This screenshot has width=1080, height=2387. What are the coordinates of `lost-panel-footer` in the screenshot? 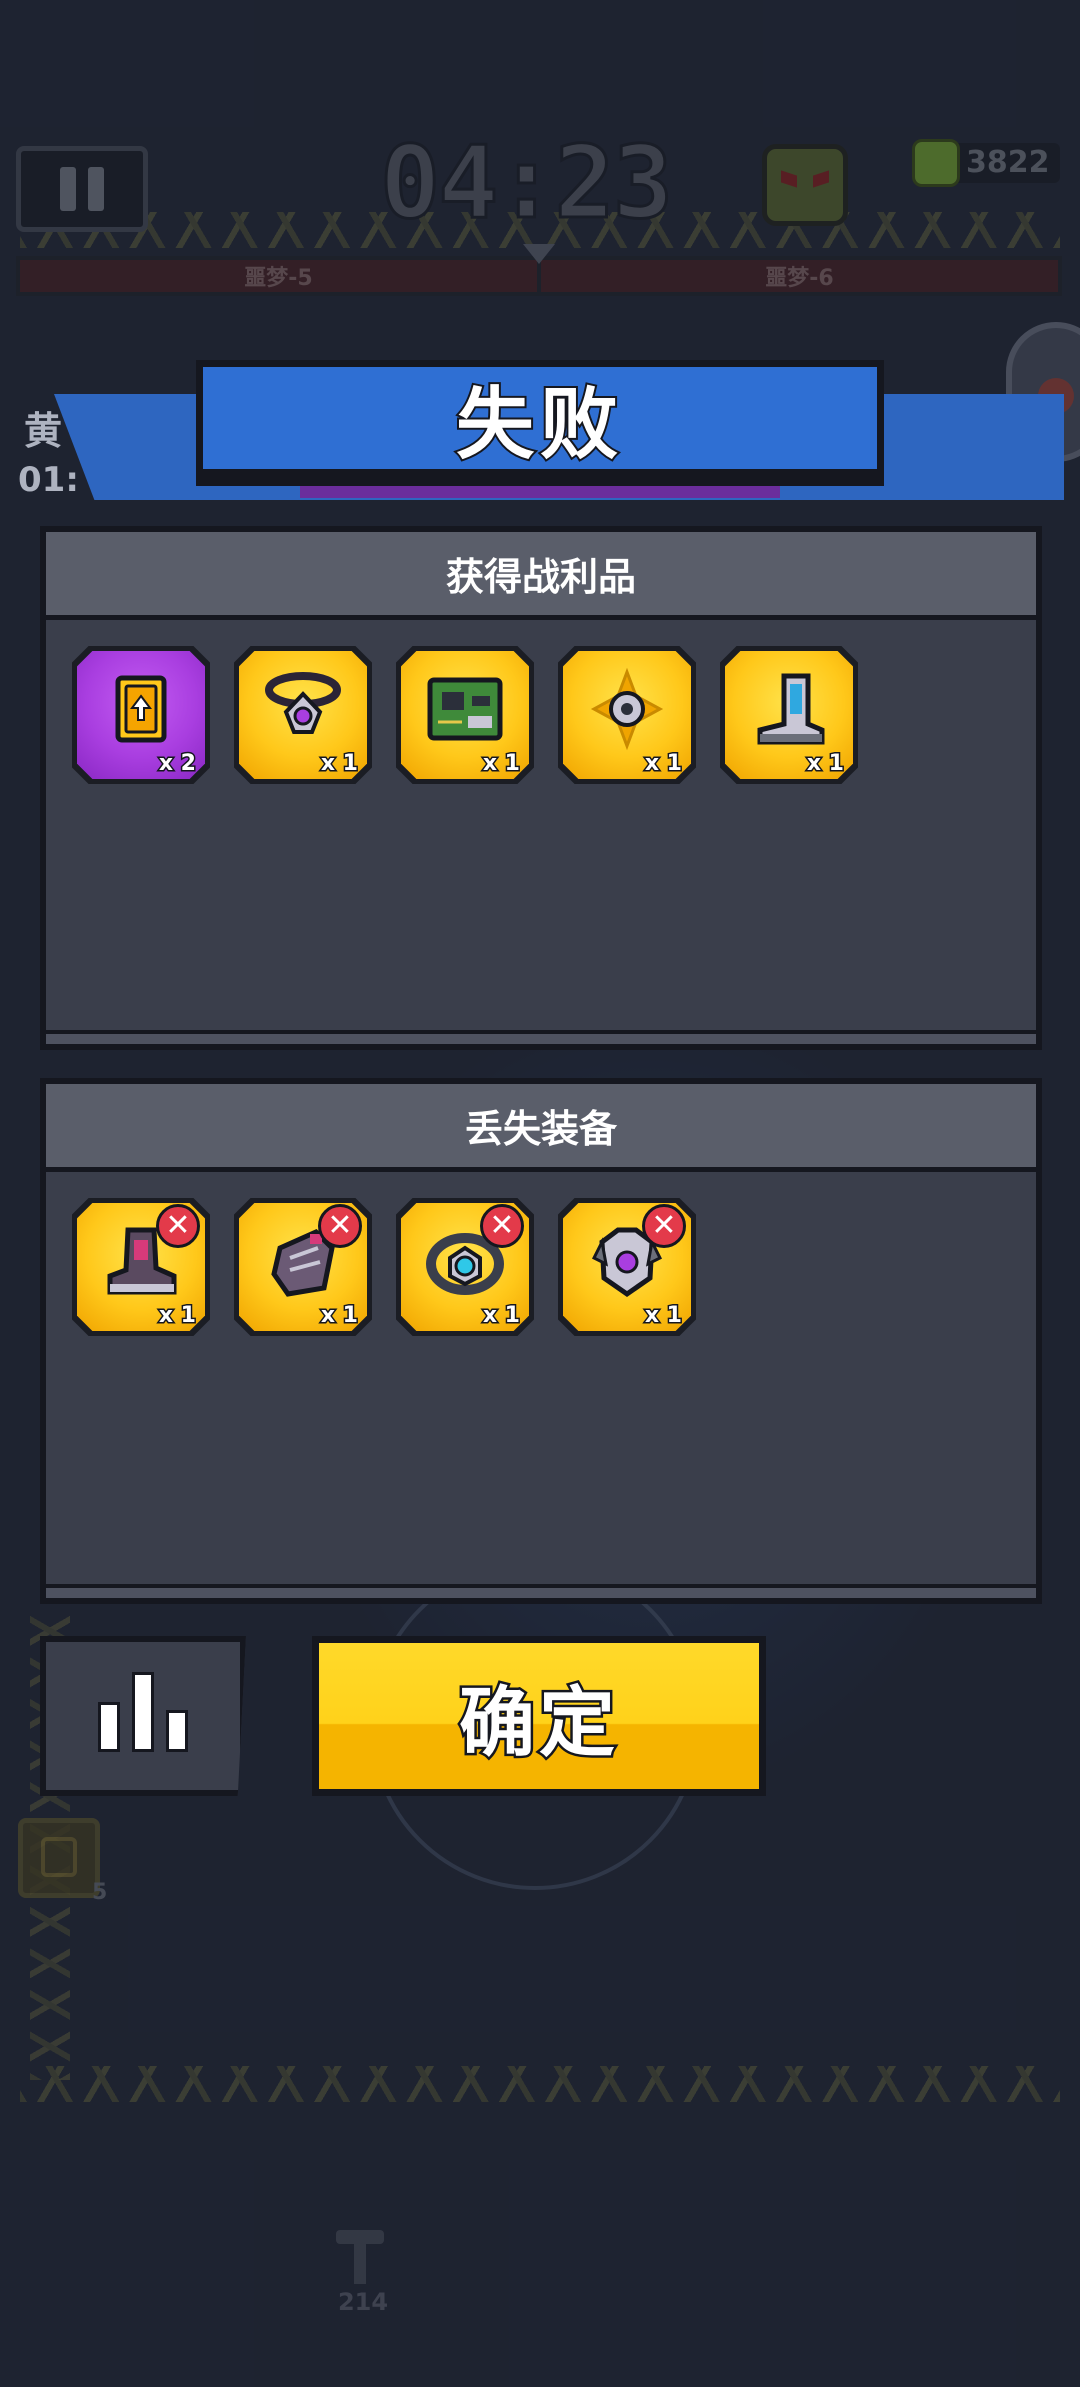 It's located at (541, 1591).